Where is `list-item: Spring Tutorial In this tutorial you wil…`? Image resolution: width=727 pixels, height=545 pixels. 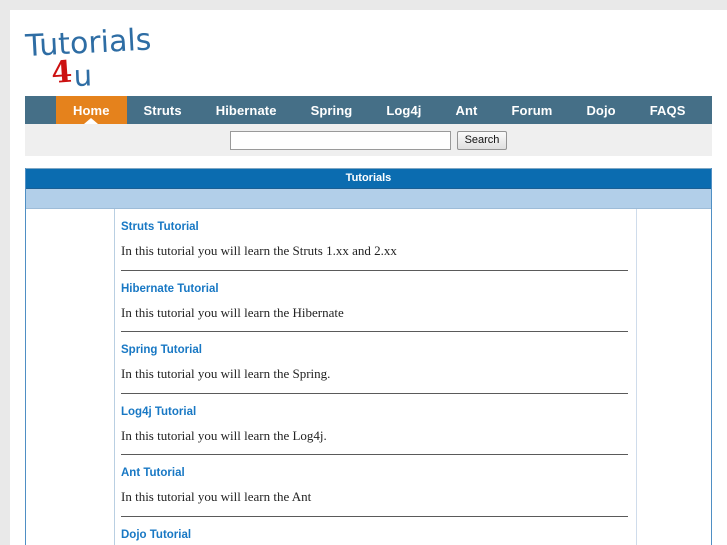 list-item: Spring Tutorial In this tutorial you wil… is located at coordinates (374, 363).